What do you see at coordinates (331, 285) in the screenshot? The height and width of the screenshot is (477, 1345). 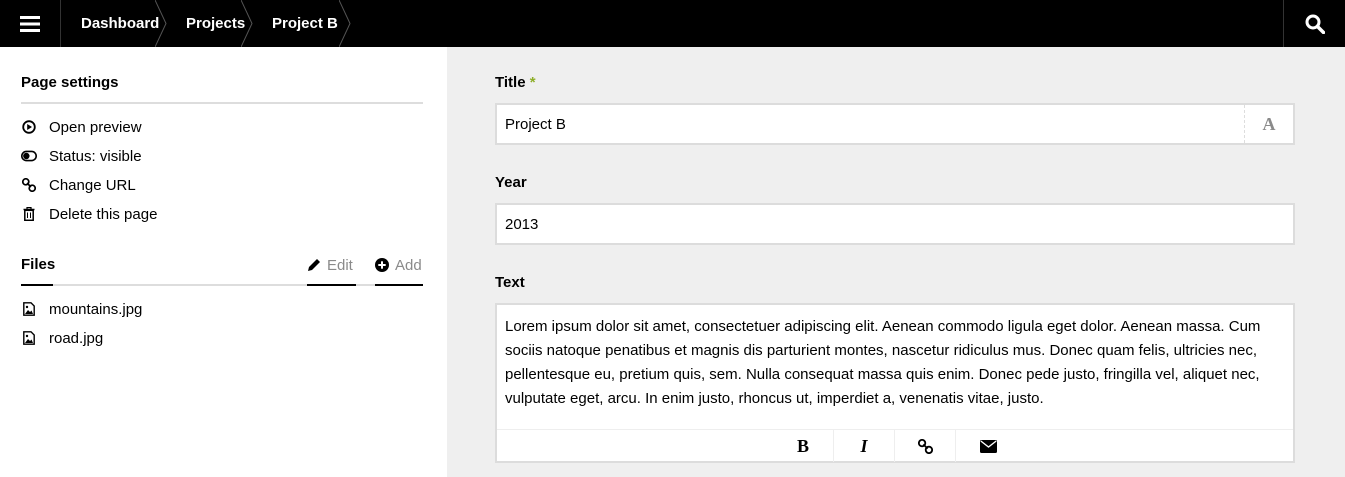 I see `edit-button-underline` at bounding box center [331, 285].